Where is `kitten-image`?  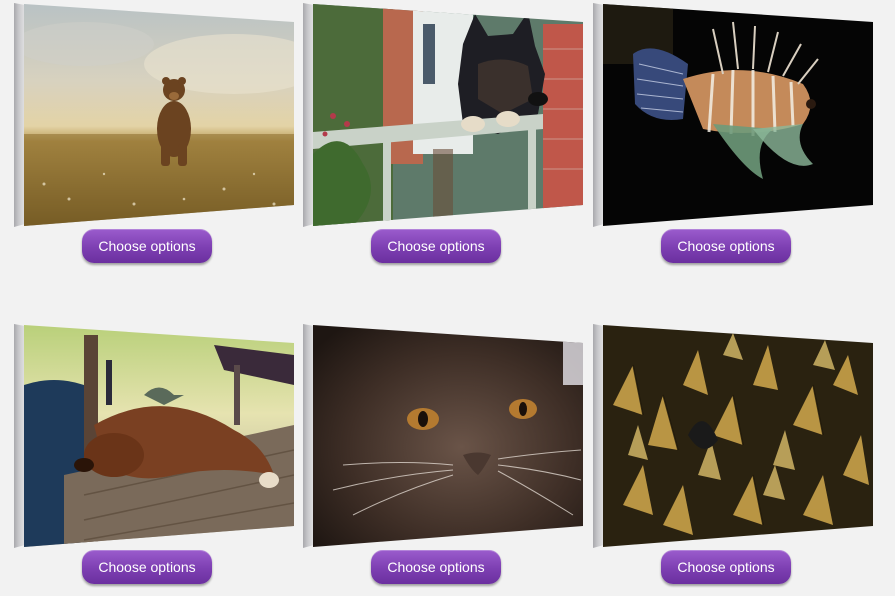 kitten-image is located at coordinates (448, 436).